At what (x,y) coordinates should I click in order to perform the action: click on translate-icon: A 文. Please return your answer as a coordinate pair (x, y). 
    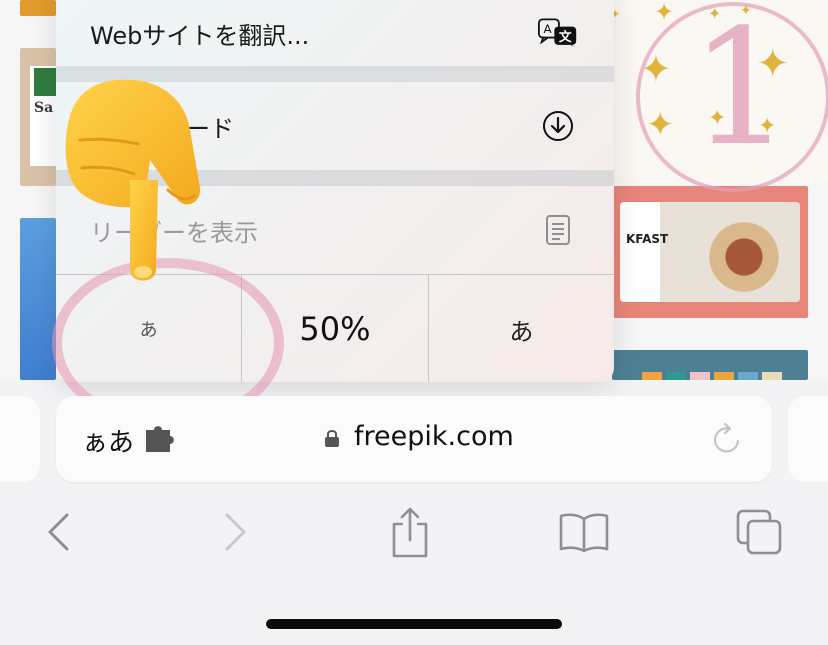
    Looking at the image, I should click on (558, 33).